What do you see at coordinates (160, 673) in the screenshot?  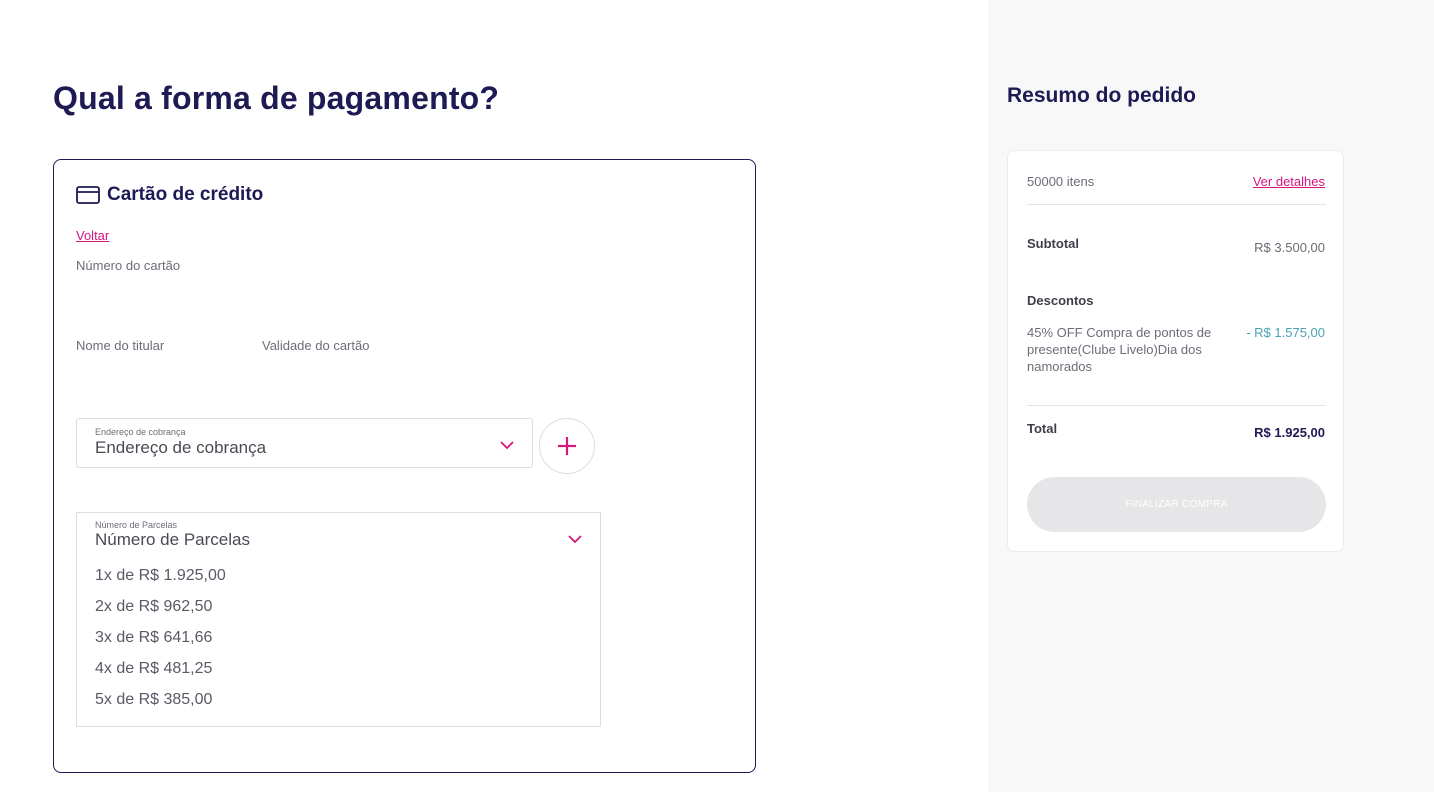 I see `installment-option-4: 4x de R$ 481,25` at bounding box center [160, 673].